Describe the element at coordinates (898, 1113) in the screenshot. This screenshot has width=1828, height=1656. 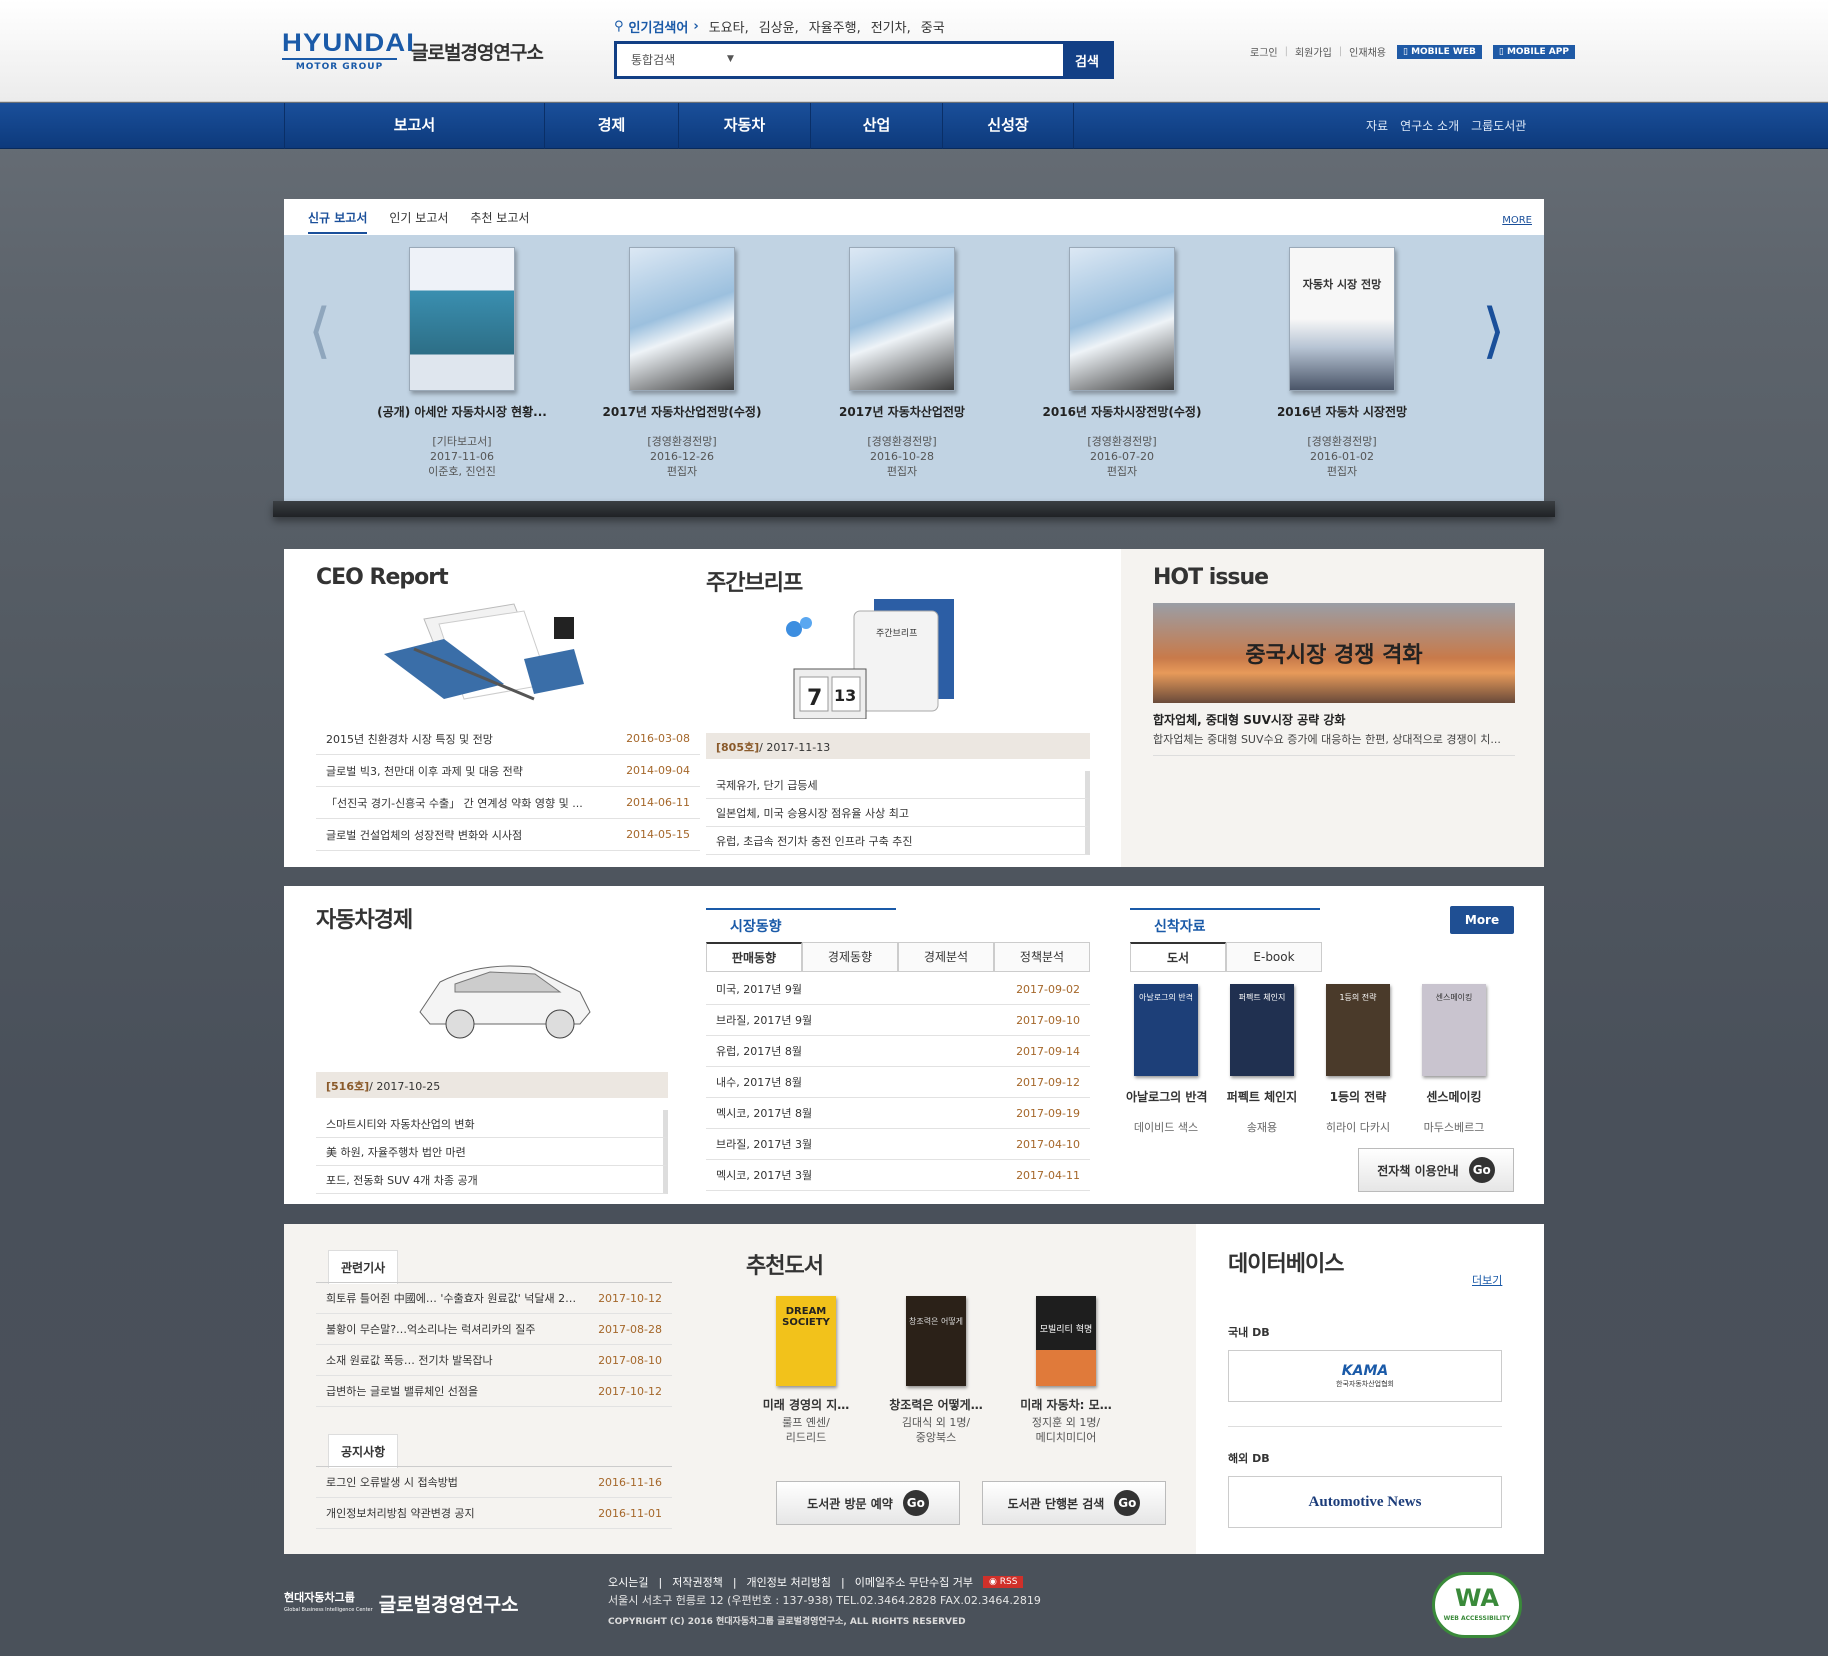
I see `list-item: 멕시코, 2017년 8월 2017-09-19` at that location.